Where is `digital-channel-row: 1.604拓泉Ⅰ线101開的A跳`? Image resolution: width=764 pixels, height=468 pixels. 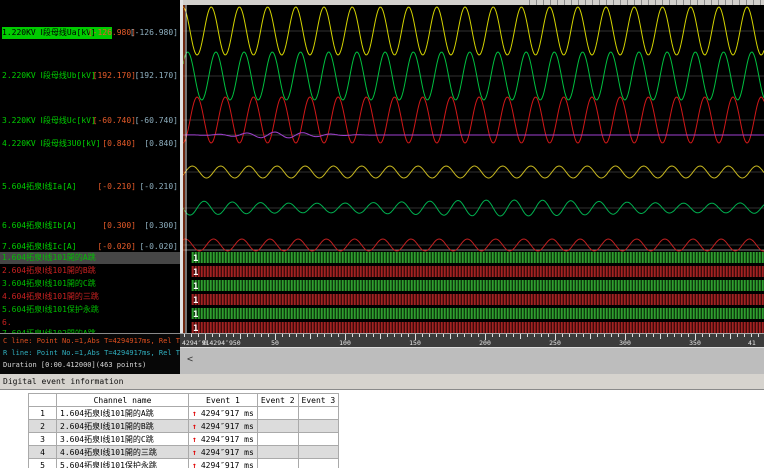 digital-channel-row: 1.604拓泉Ⅰ线101開的A跳 is located at coordinates (90, 258).